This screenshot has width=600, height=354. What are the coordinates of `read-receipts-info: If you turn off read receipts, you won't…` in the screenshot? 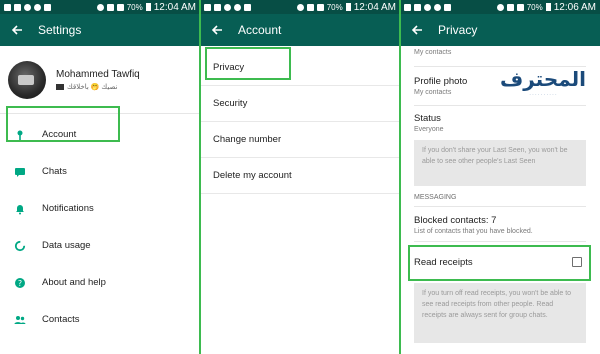 It's located at (500, 313).